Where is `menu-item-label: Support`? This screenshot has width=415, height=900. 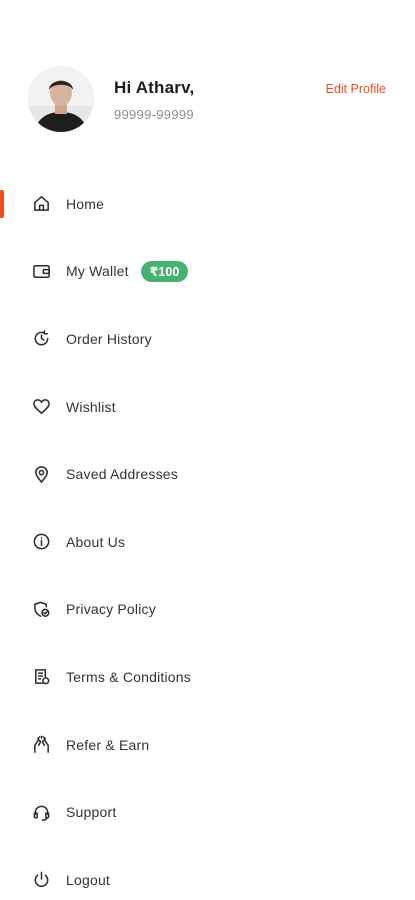 menu-item-label: Support is located at coordinates (91, 812).